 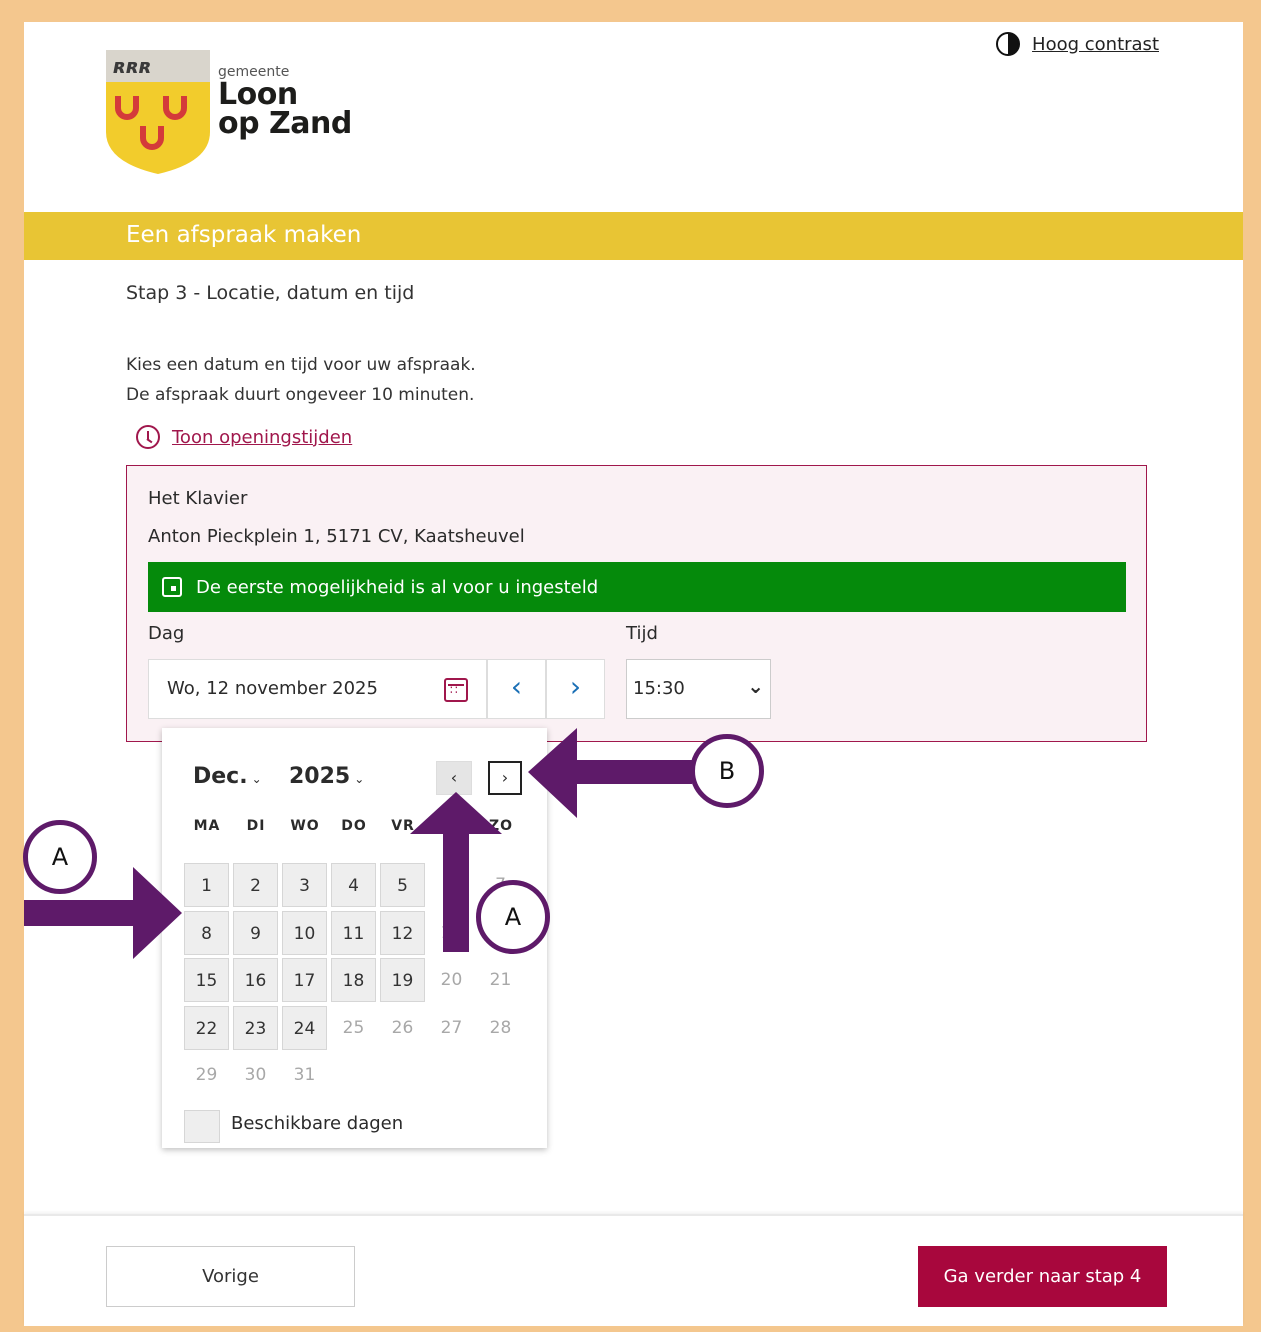 What do you see at coordinates (272, 688) in the screenshot?
I see `date-value: Wo, 12 november 2025` at bounding box center [272, 688].